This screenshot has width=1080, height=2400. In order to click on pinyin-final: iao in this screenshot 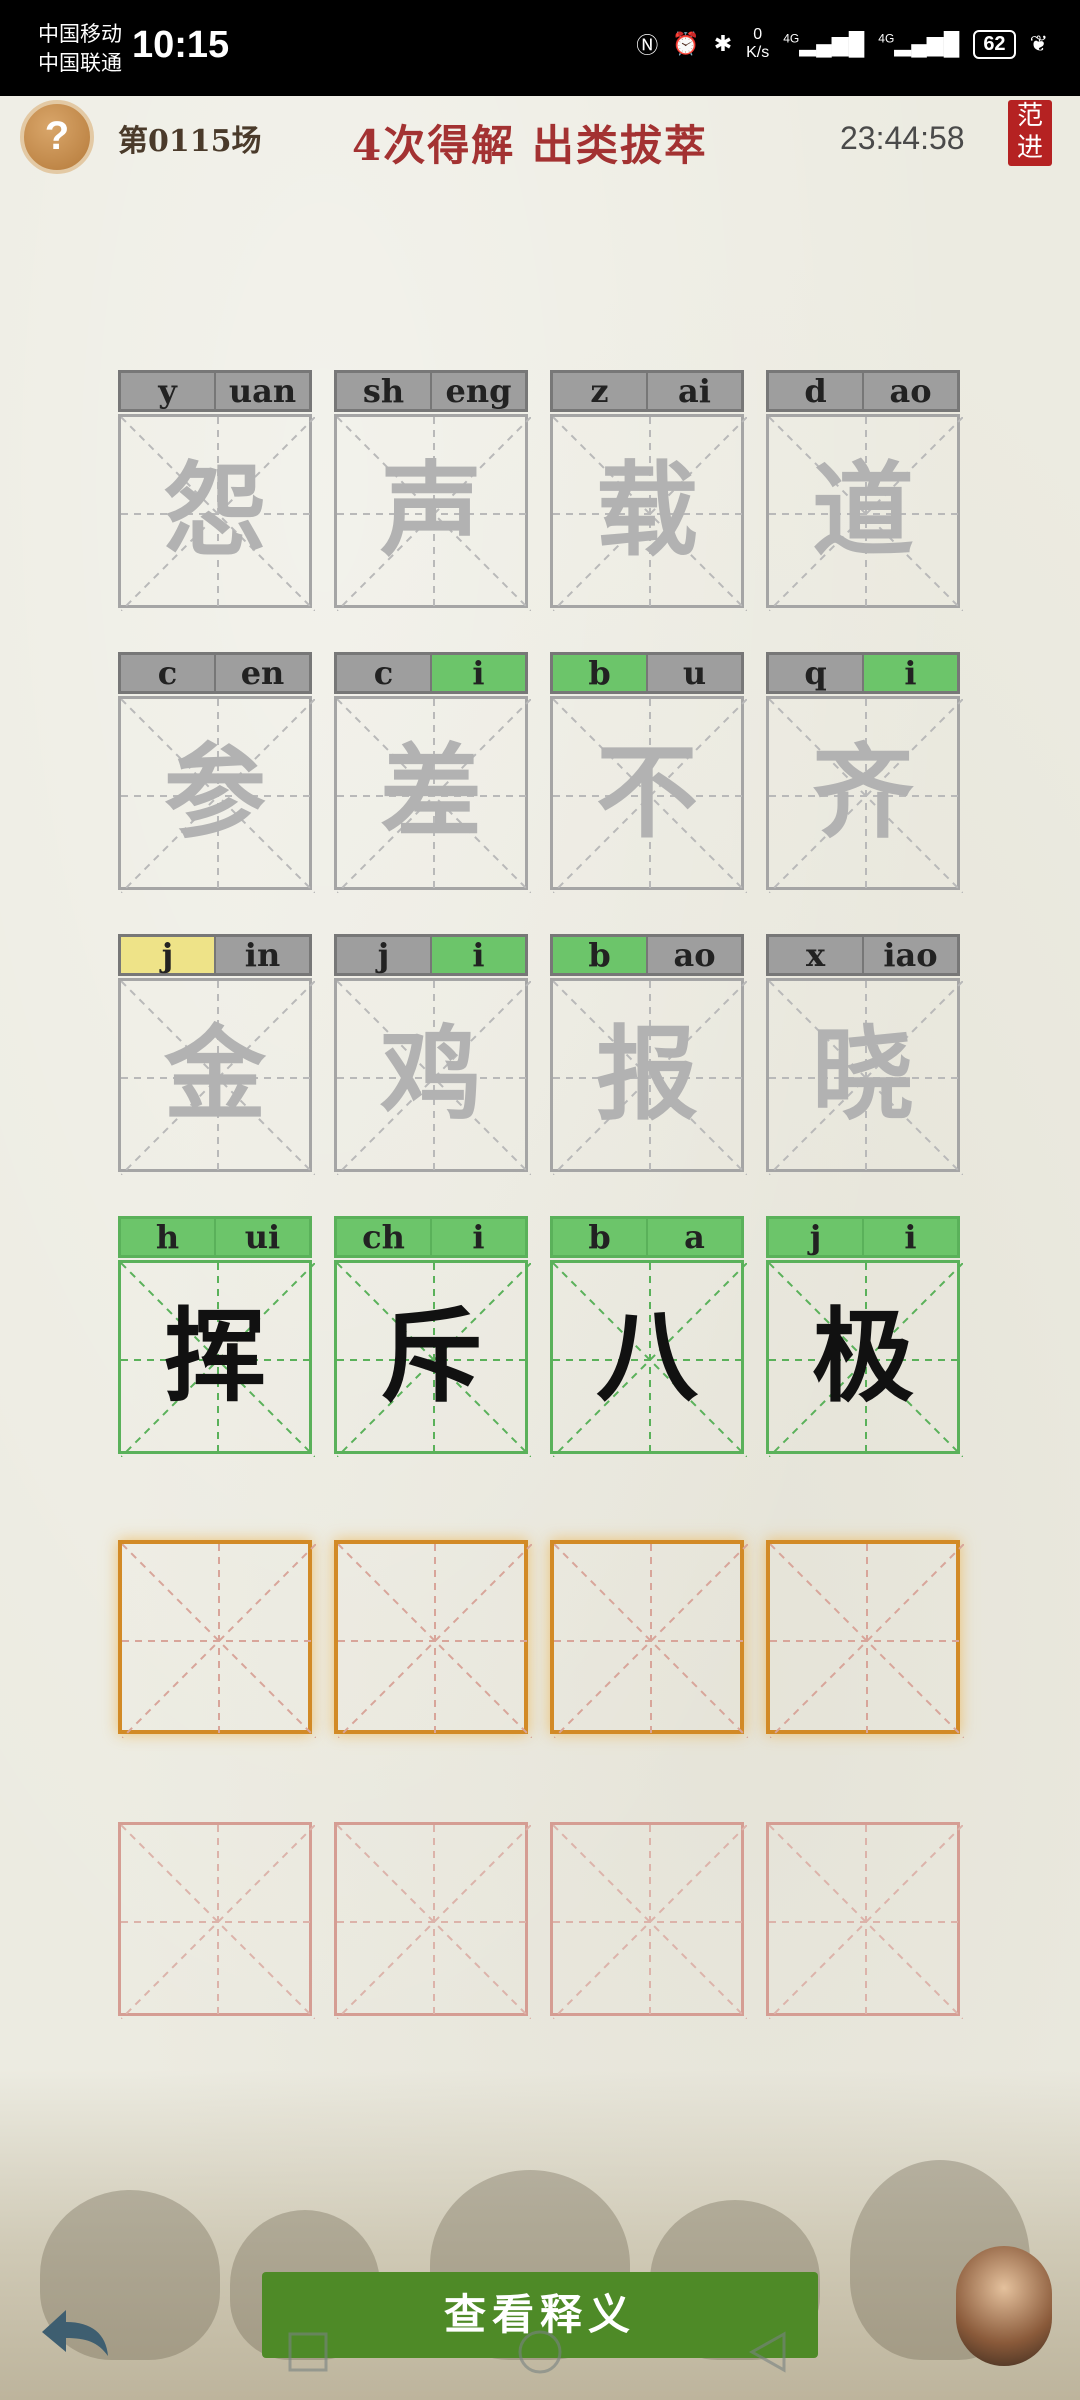, I will do `click(910, 955)`.